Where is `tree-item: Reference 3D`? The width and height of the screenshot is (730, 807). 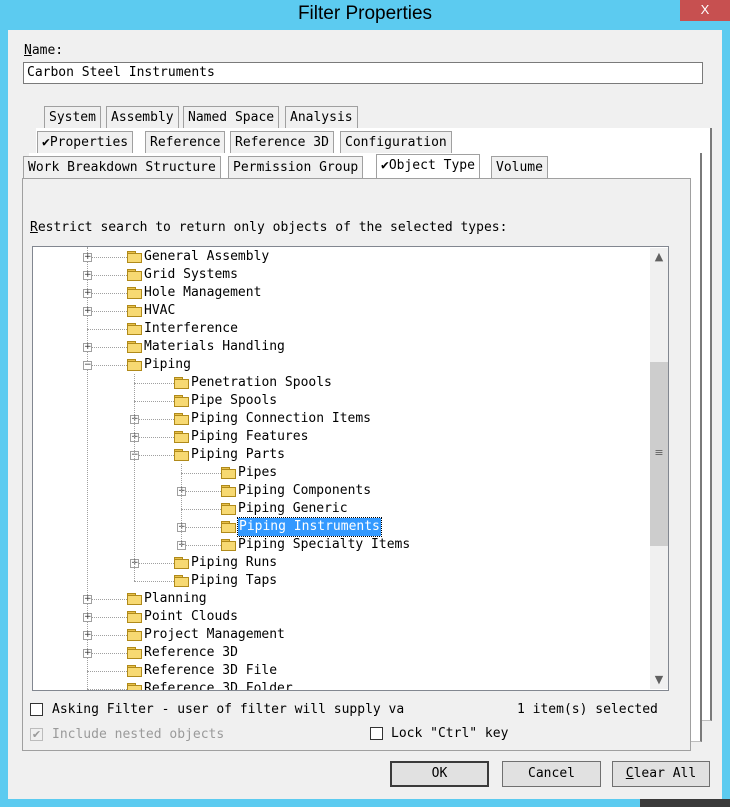
tree-item: Reference 3D is located at coordinates (191, 653).